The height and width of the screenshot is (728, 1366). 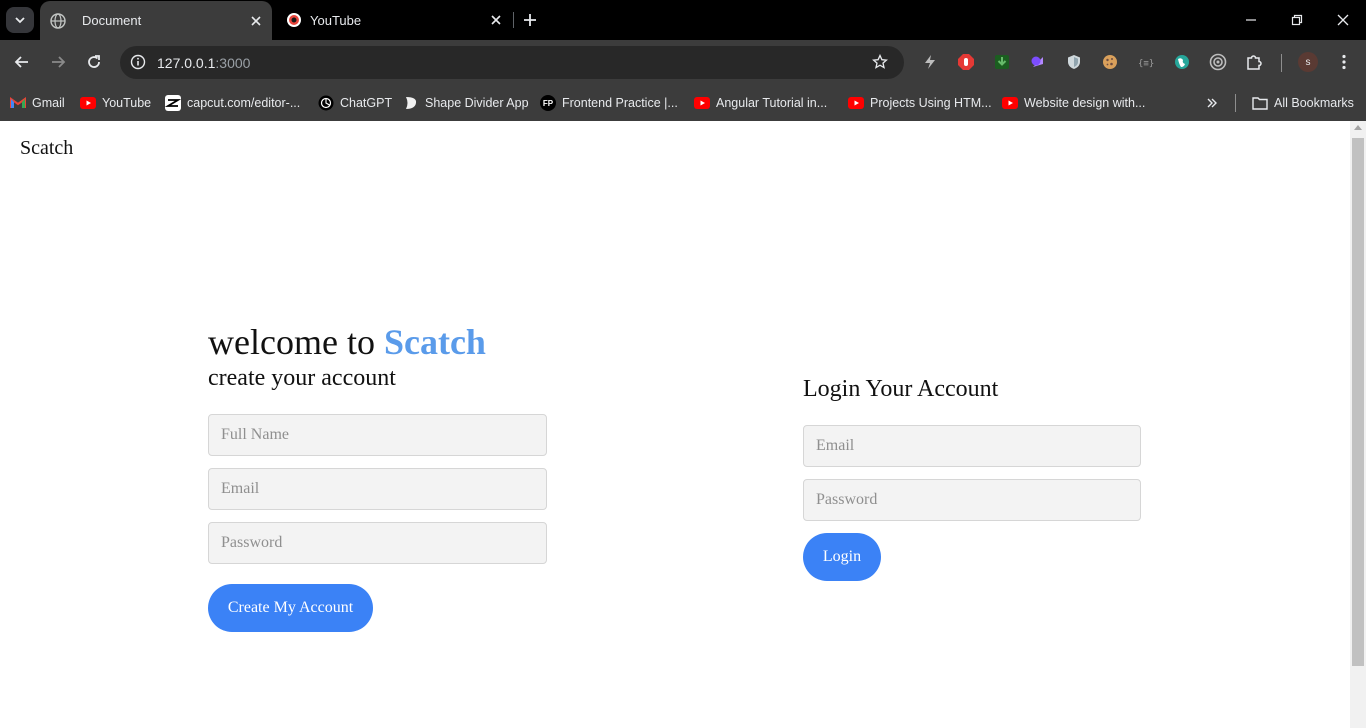 I want to click on download-extension-icon, so click(x=1002, y=62).